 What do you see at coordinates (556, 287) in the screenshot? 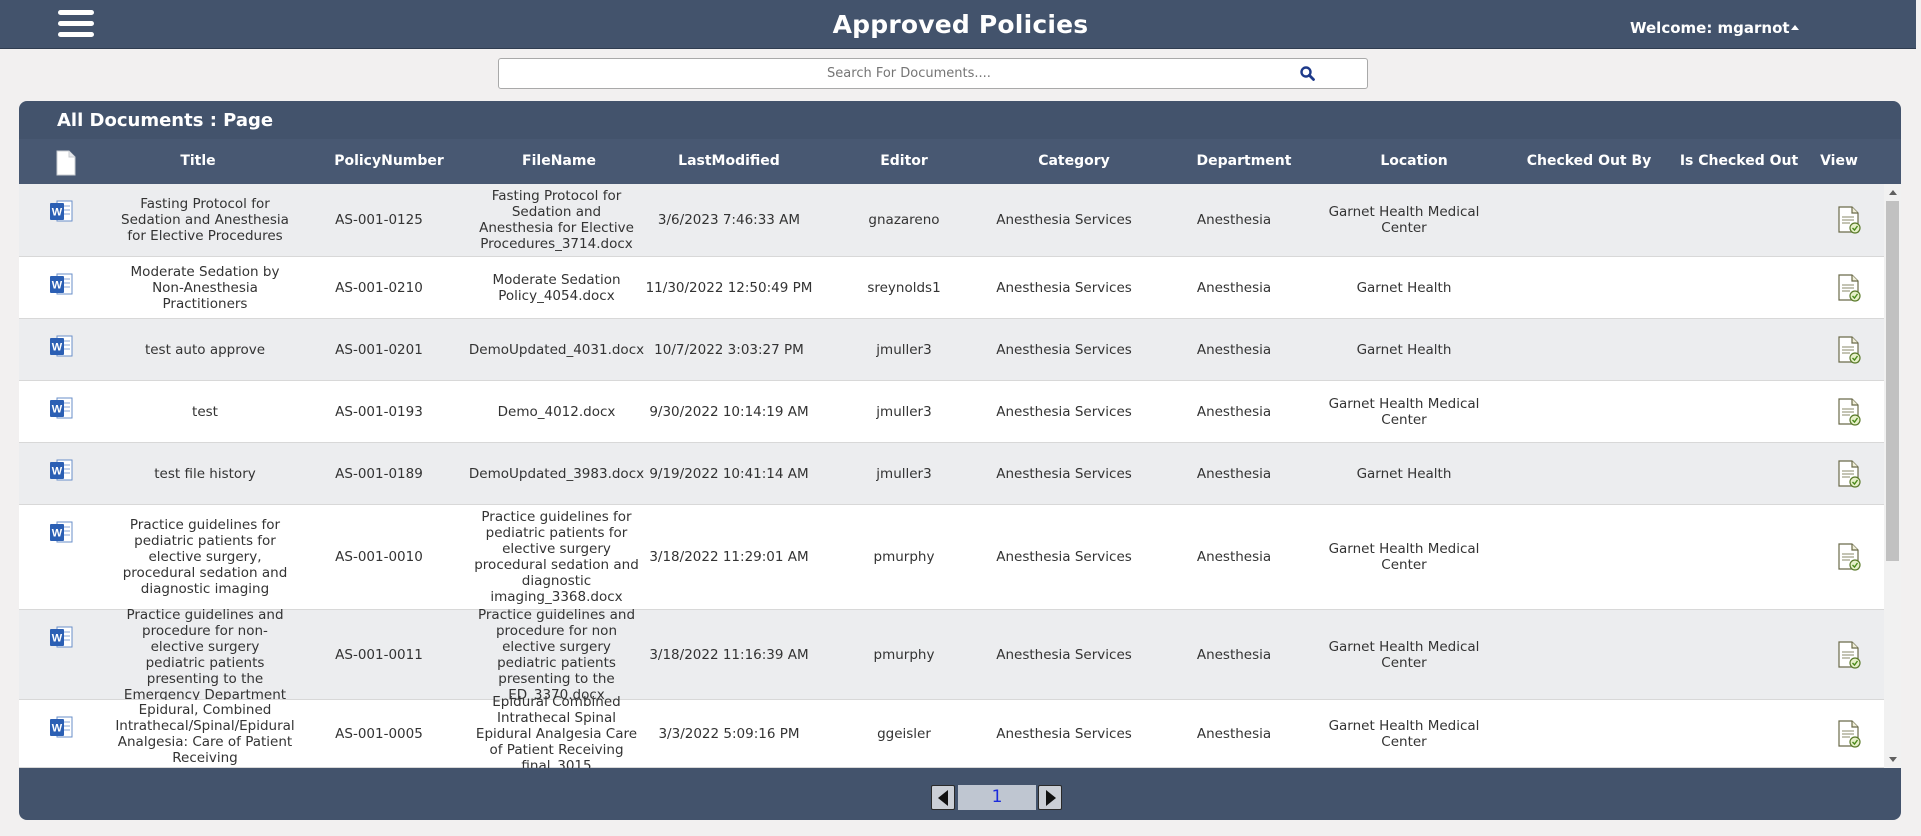
I see `cell-file-name: Moderate Sedation Policy_4054.docx` at bounding box center [556, 287].